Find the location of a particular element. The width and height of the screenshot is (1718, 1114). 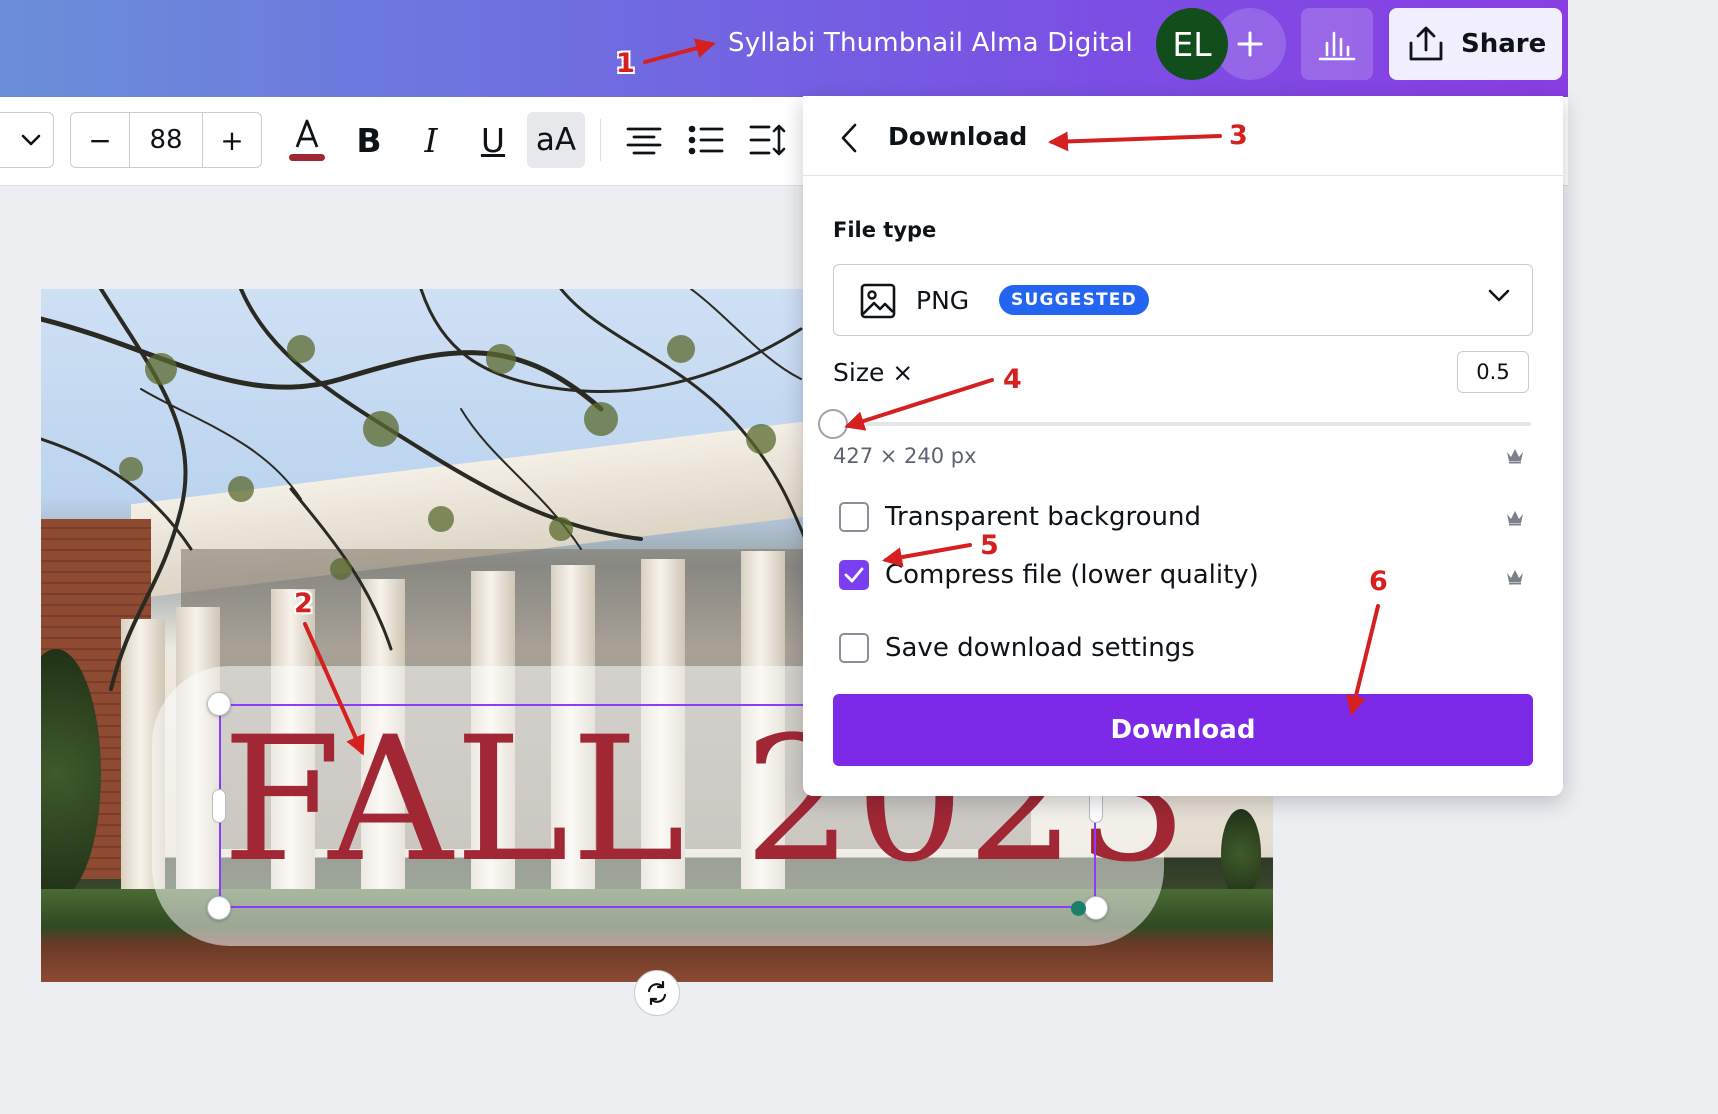

align-center-icon is located at coordinates (644, 141).